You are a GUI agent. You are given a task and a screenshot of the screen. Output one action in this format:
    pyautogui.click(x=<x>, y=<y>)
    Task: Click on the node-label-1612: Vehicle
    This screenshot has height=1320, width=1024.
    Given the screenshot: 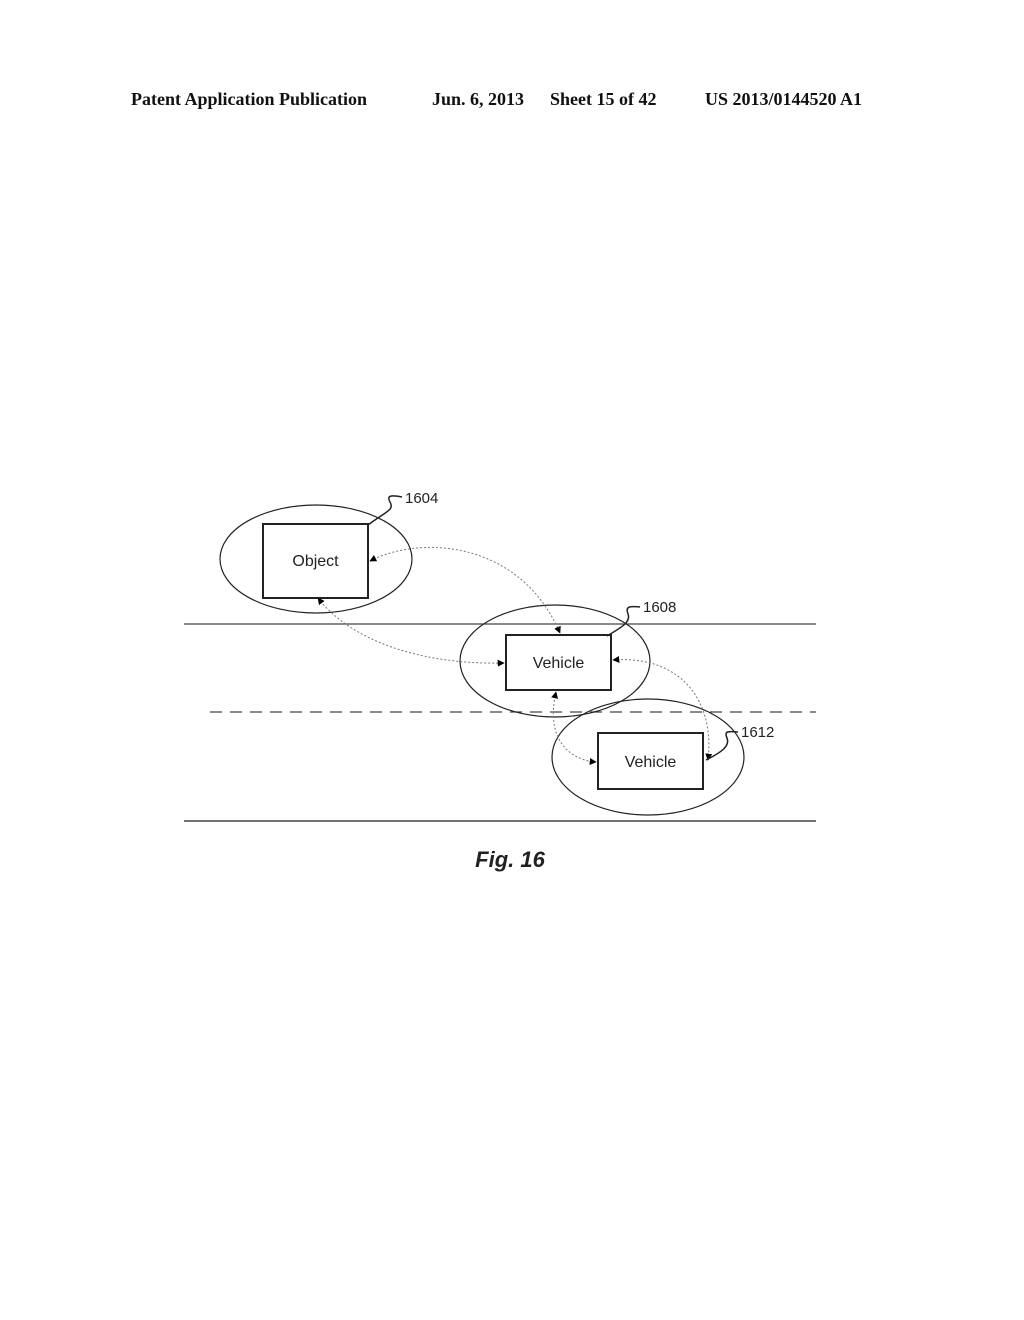 What is the action you would take?
    pyautogui.click(x=651, y=762)
    